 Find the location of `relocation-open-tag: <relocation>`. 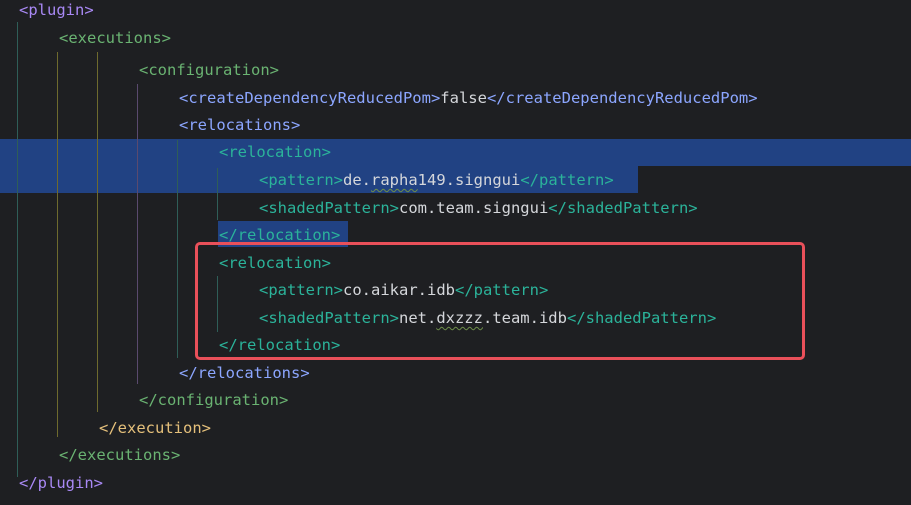

relocation-open-tag: <relocation> is located at coordinates (275, 152).